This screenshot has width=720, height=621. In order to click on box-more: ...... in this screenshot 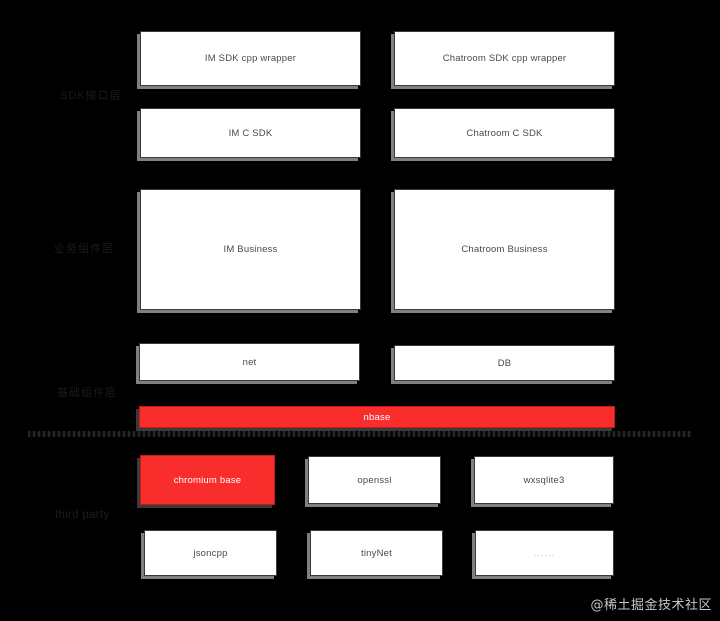, I will do `click(544, 553)`.